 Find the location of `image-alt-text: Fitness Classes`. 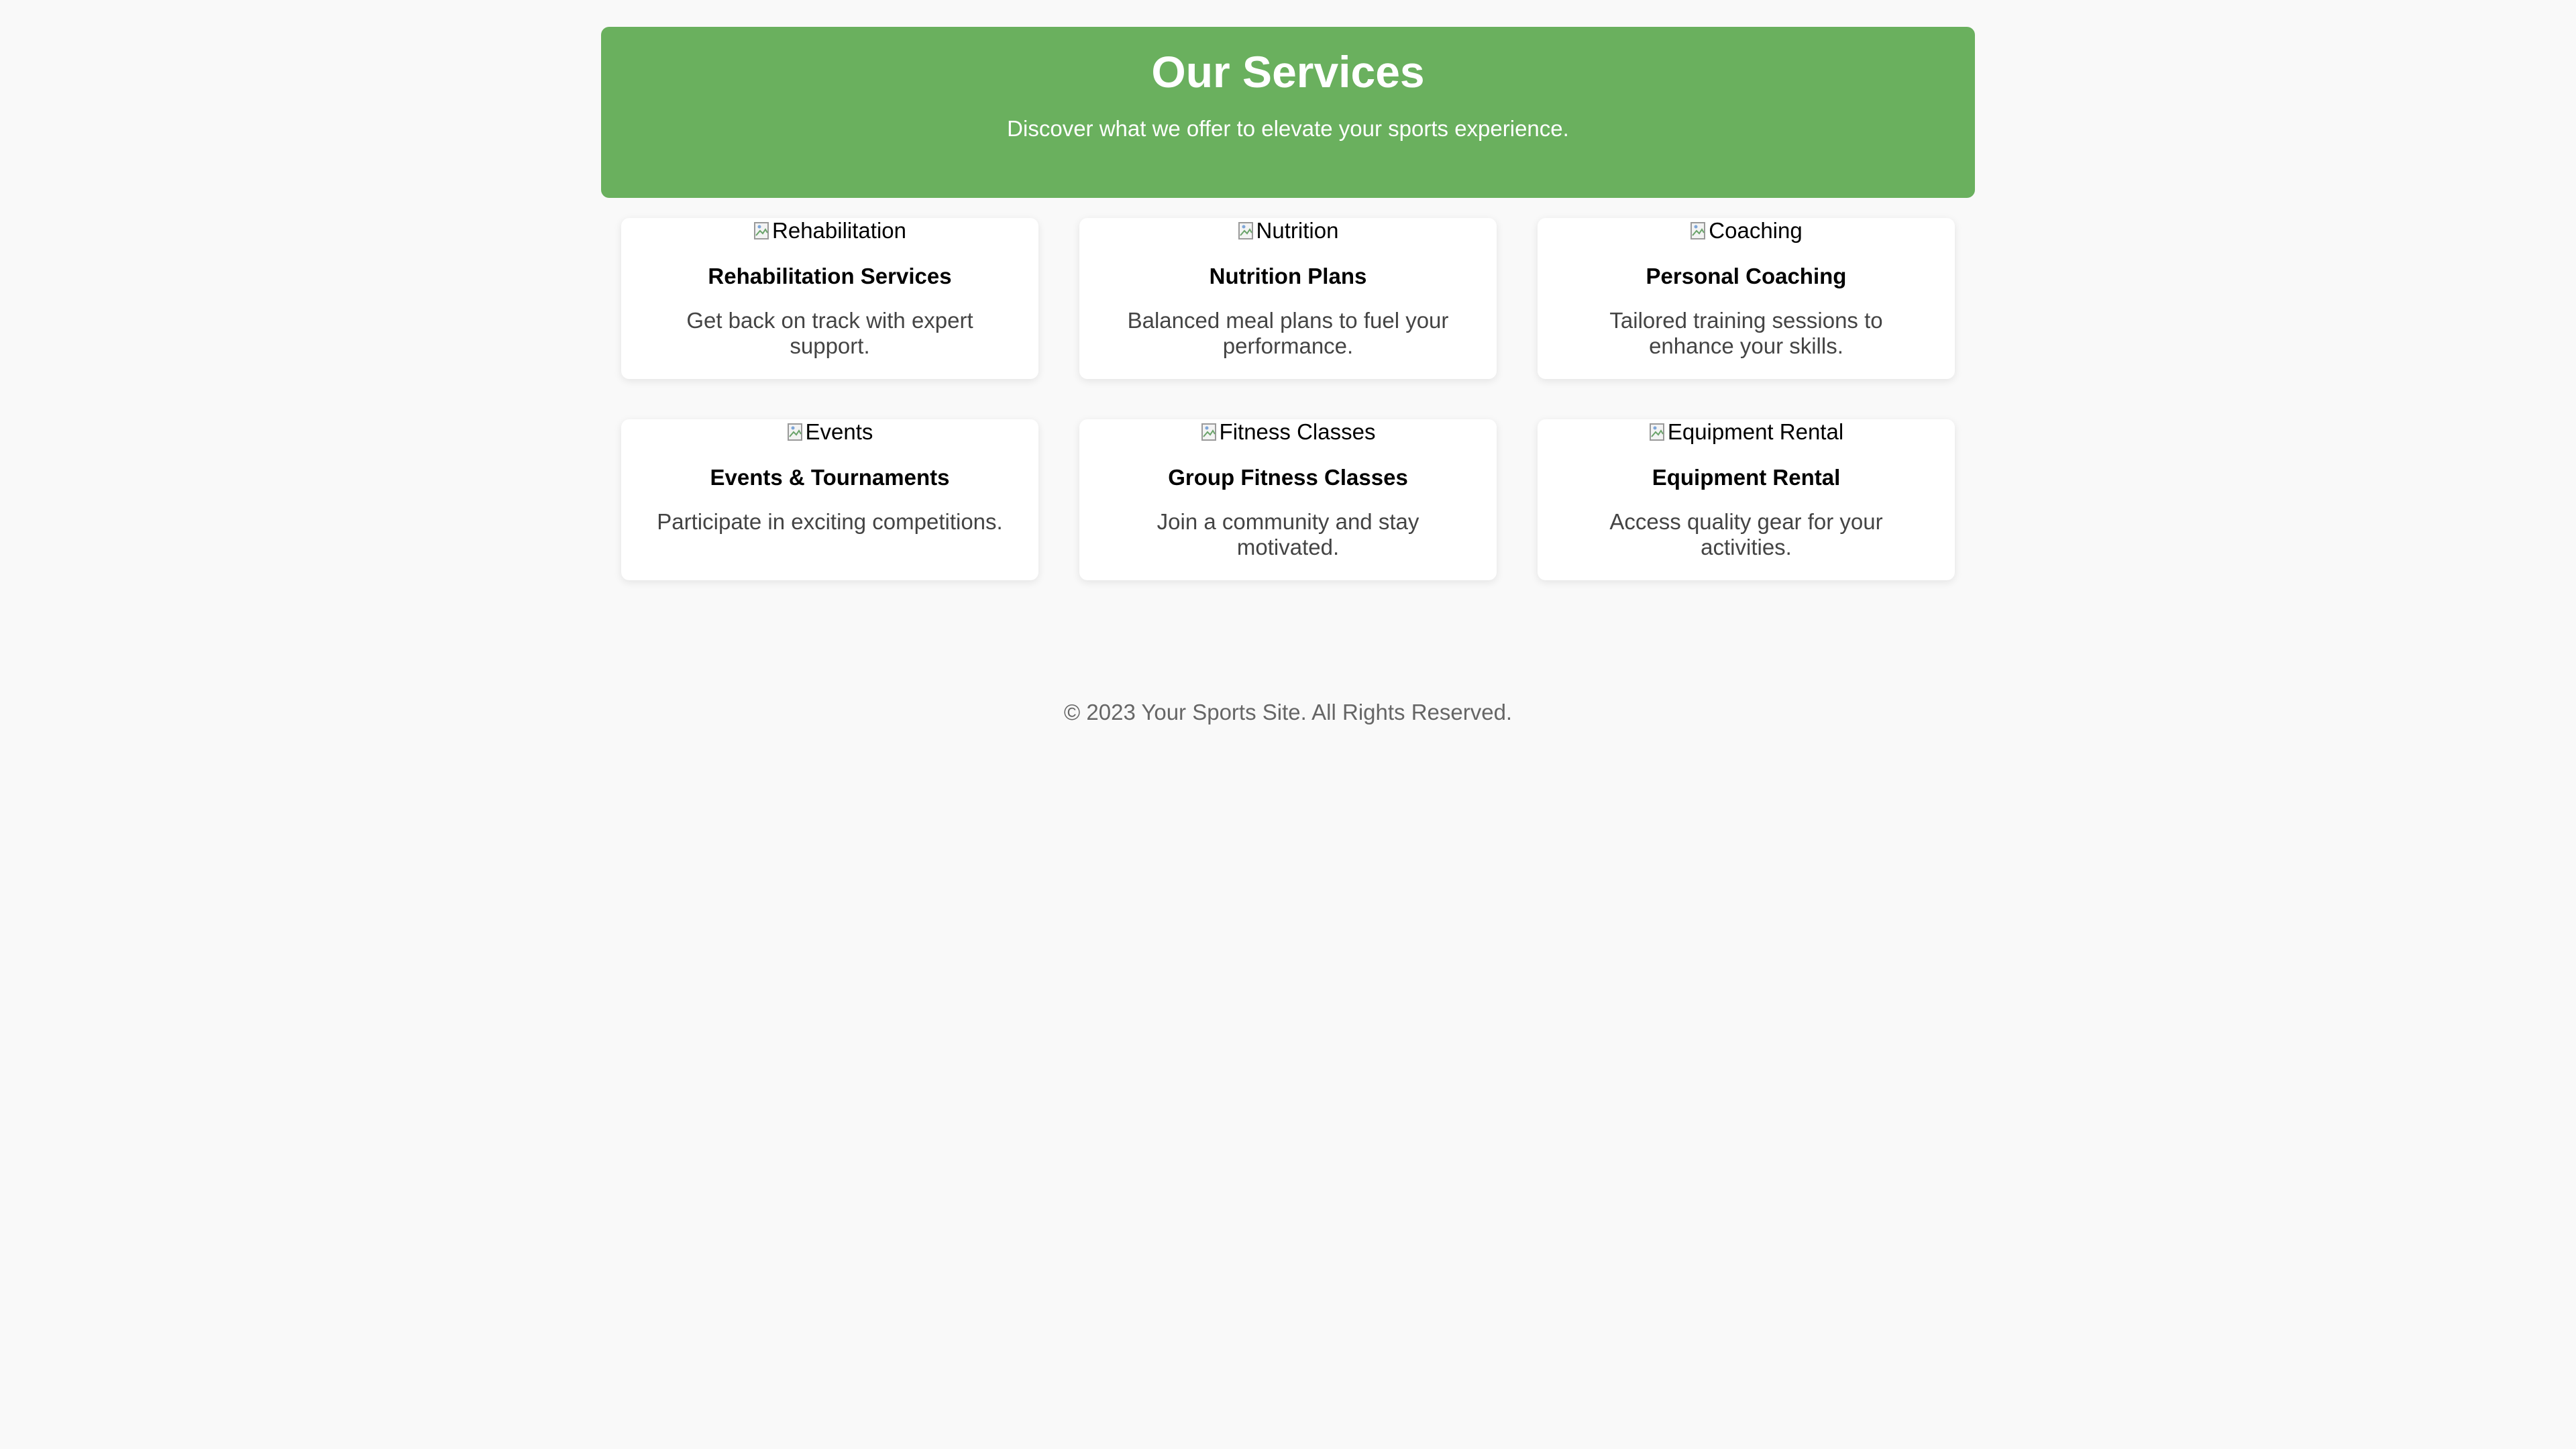

image-alt-text: Fitness Classes is located at coordinates (1297, 431).